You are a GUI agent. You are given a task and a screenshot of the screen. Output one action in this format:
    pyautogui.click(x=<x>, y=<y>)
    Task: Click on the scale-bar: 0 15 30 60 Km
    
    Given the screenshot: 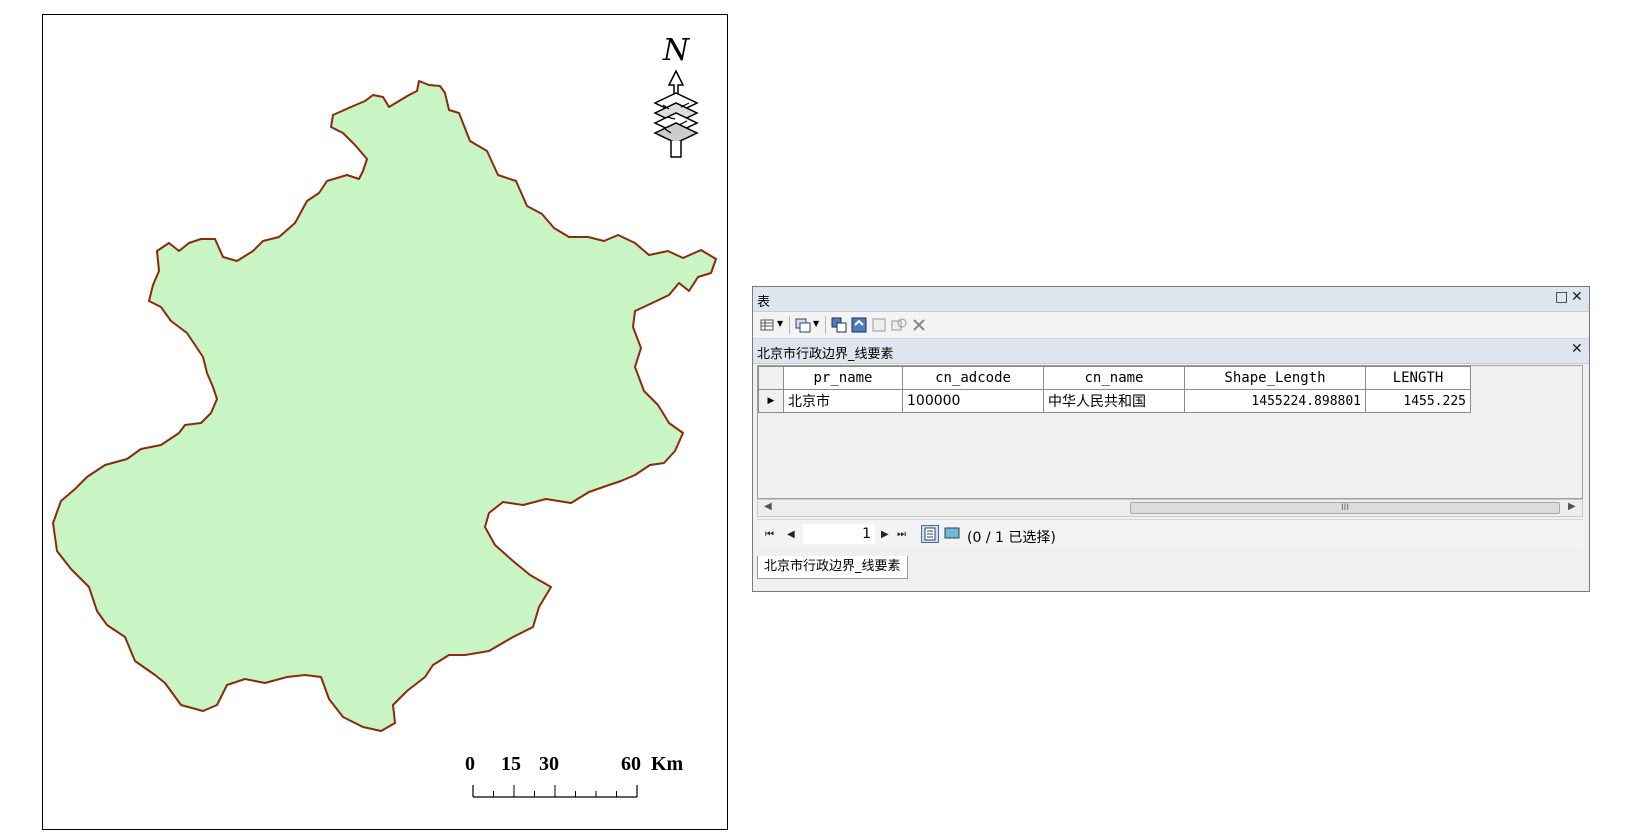 What is the action you would take?
    pyautogui.click(x=585, y=783)
    